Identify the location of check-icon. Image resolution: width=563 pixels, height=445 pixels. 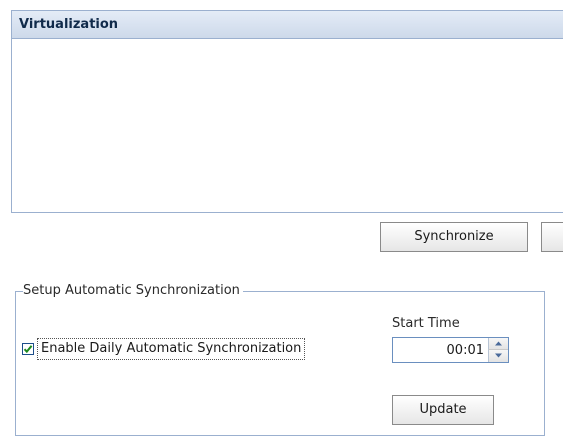
(28, 349).